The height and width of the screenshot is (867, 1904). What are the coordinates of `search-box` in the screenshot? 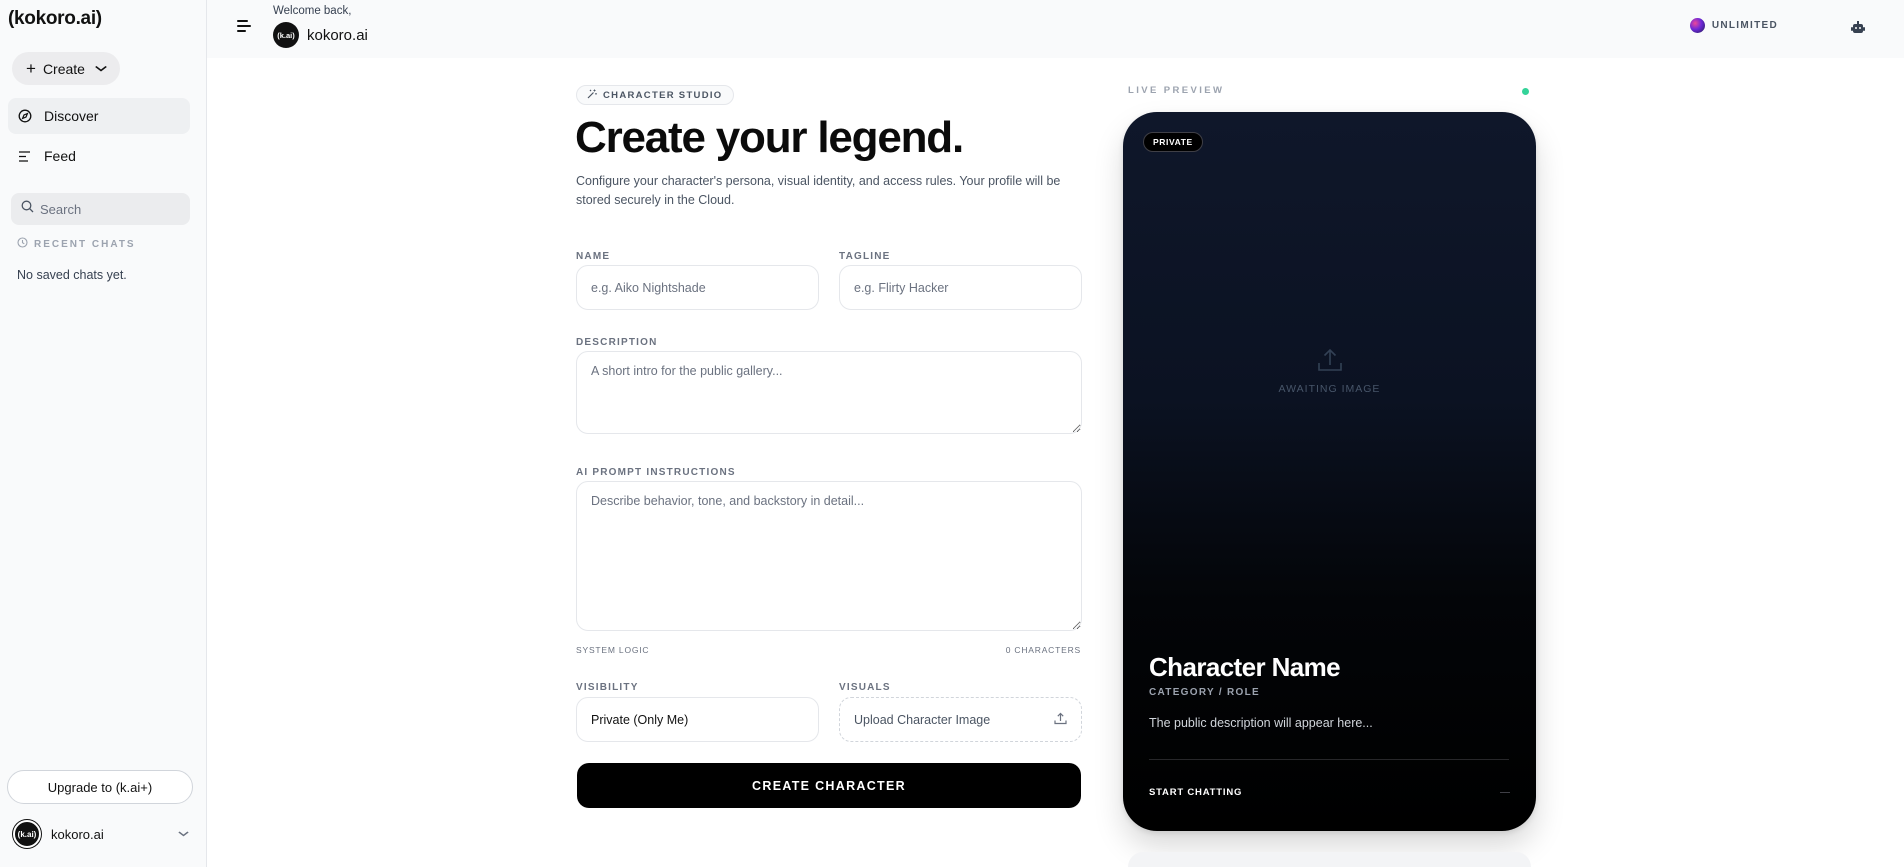 It's located at (100, 209).